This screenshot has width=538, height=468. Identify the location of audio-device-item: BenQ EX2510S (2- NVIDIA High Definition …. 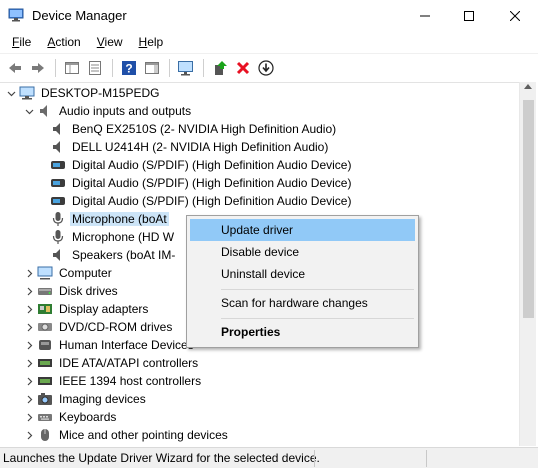
(194, 129).